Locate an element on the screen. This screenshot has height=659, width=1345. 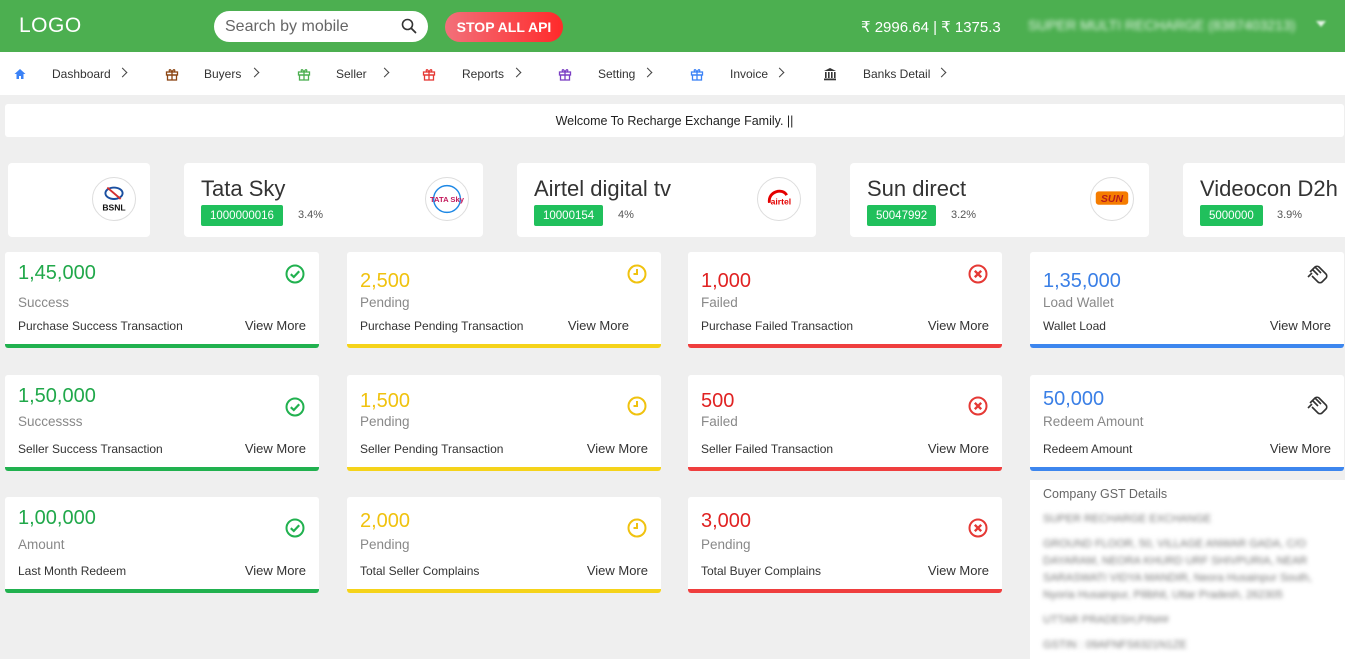
stat-value: 1,500 is located at coordinates (385, 401).